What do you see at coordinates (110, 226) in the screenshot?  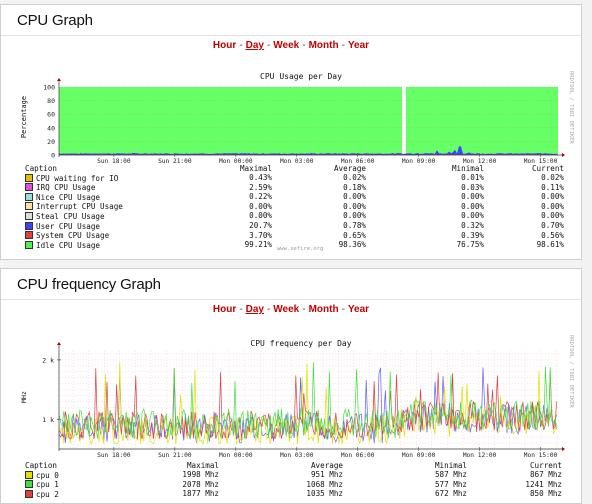 I see `legend-caption: User CPU Usage` at bounding box center [110, 226].